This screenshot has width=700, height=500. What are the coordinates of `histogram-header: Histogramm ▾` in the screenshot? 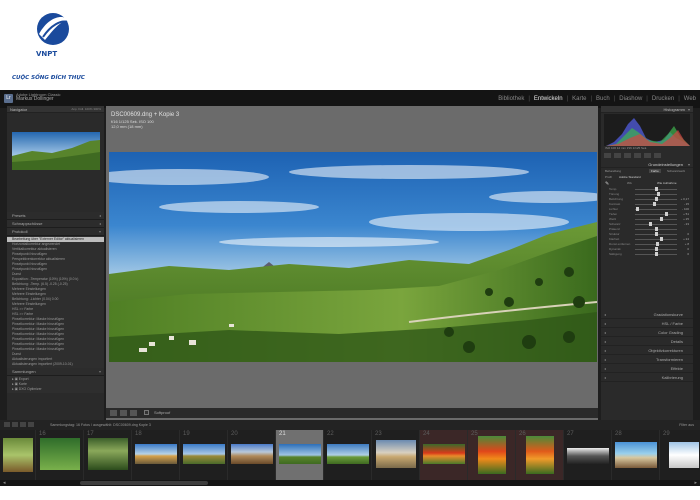 It's located at (647, 109).